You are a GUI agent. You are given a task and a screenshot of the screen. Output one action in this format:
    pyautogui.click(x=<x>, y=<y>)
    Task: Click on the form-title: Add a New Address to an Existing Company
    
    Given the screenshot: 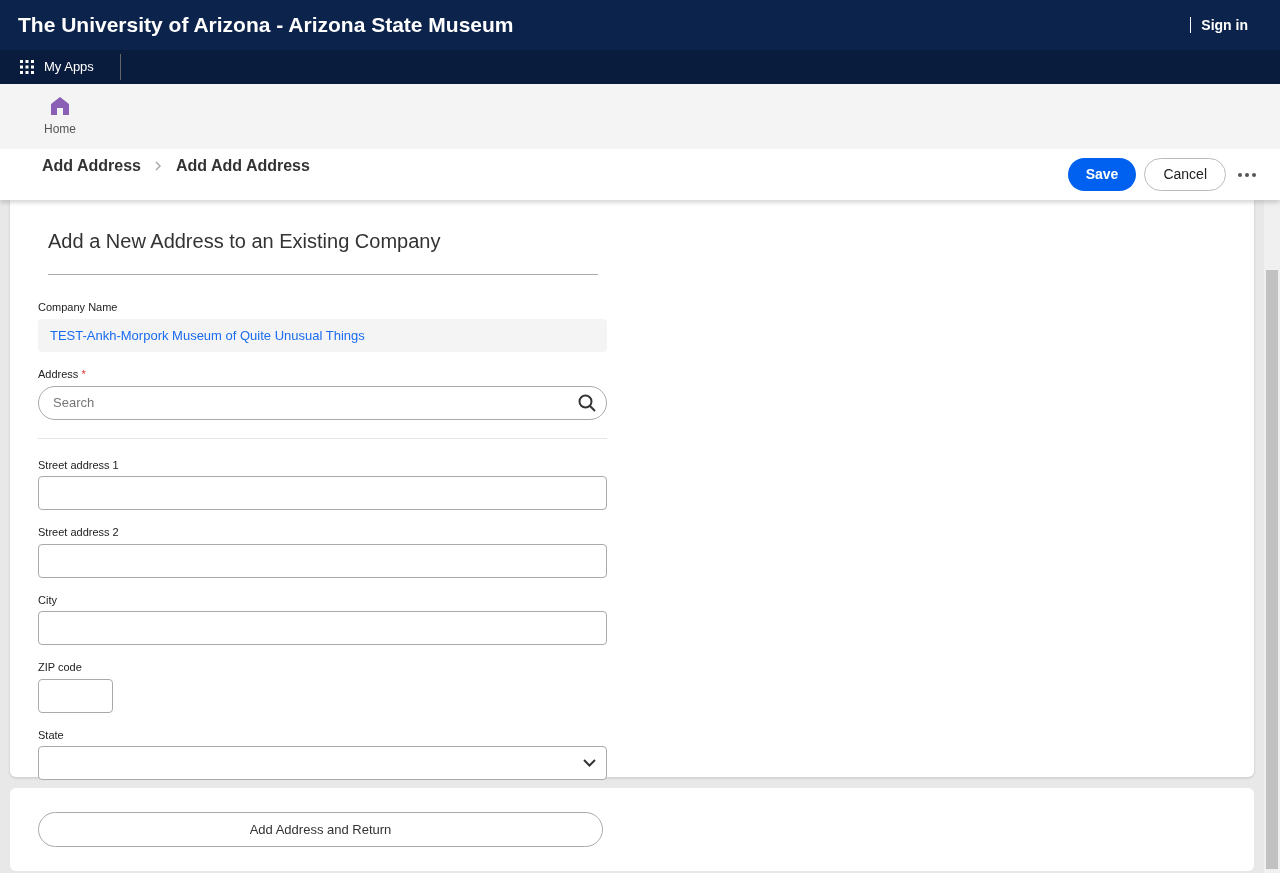 What is the action you would take?
    pyautogui.click(x=323, y=250)
    